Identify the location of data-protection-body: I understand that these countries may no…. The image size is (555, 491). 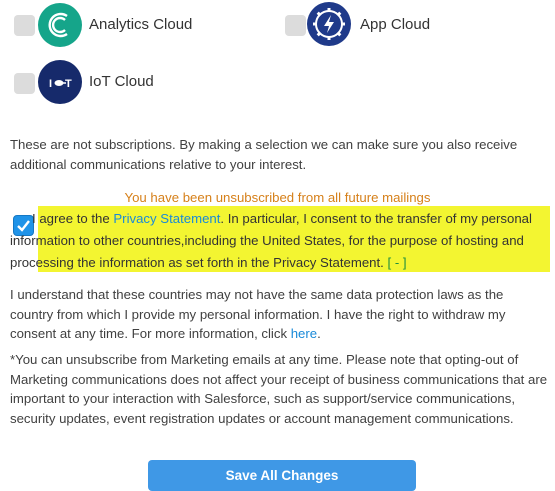
(258, 314).